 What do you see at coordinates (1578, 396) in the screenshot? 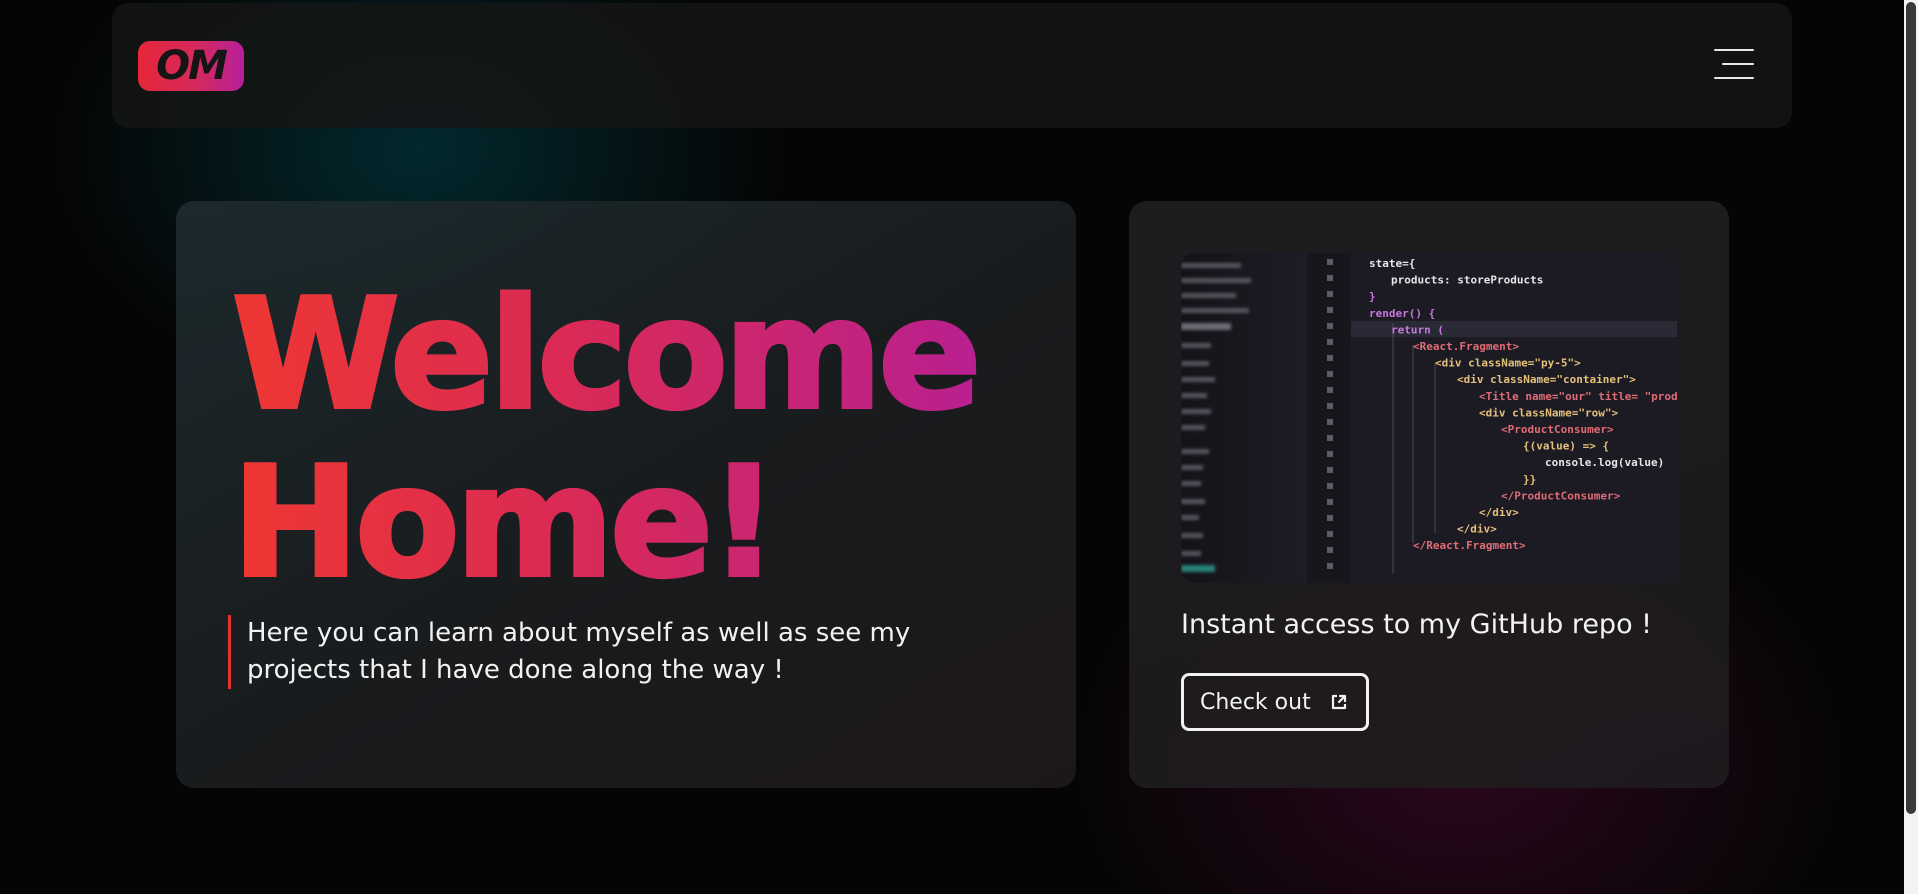
I see `code-line: <Title name="our" title= "product` at bounding box center [1578, 396].